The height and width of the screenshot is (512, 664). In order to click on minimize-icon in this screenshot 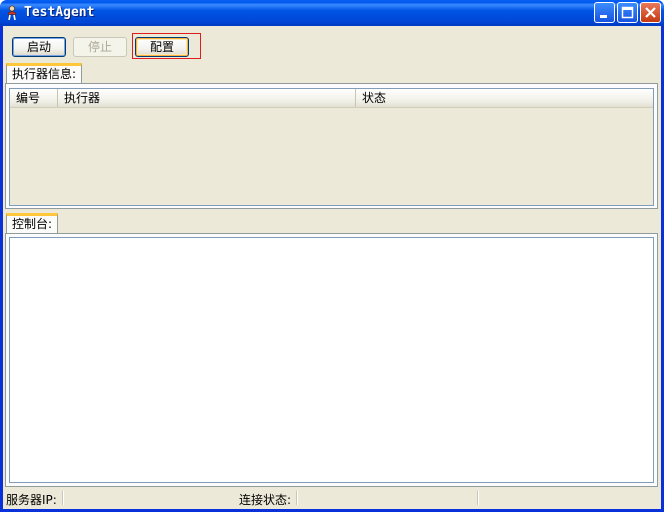, I will do `click(603, 16)`.